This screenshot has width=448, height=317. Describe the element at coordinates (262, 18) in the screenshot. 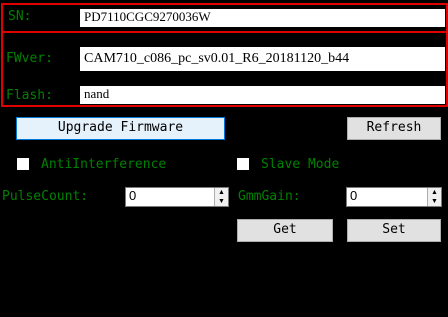

I see `sn-field: PD7110CGC9270036W` at that location.